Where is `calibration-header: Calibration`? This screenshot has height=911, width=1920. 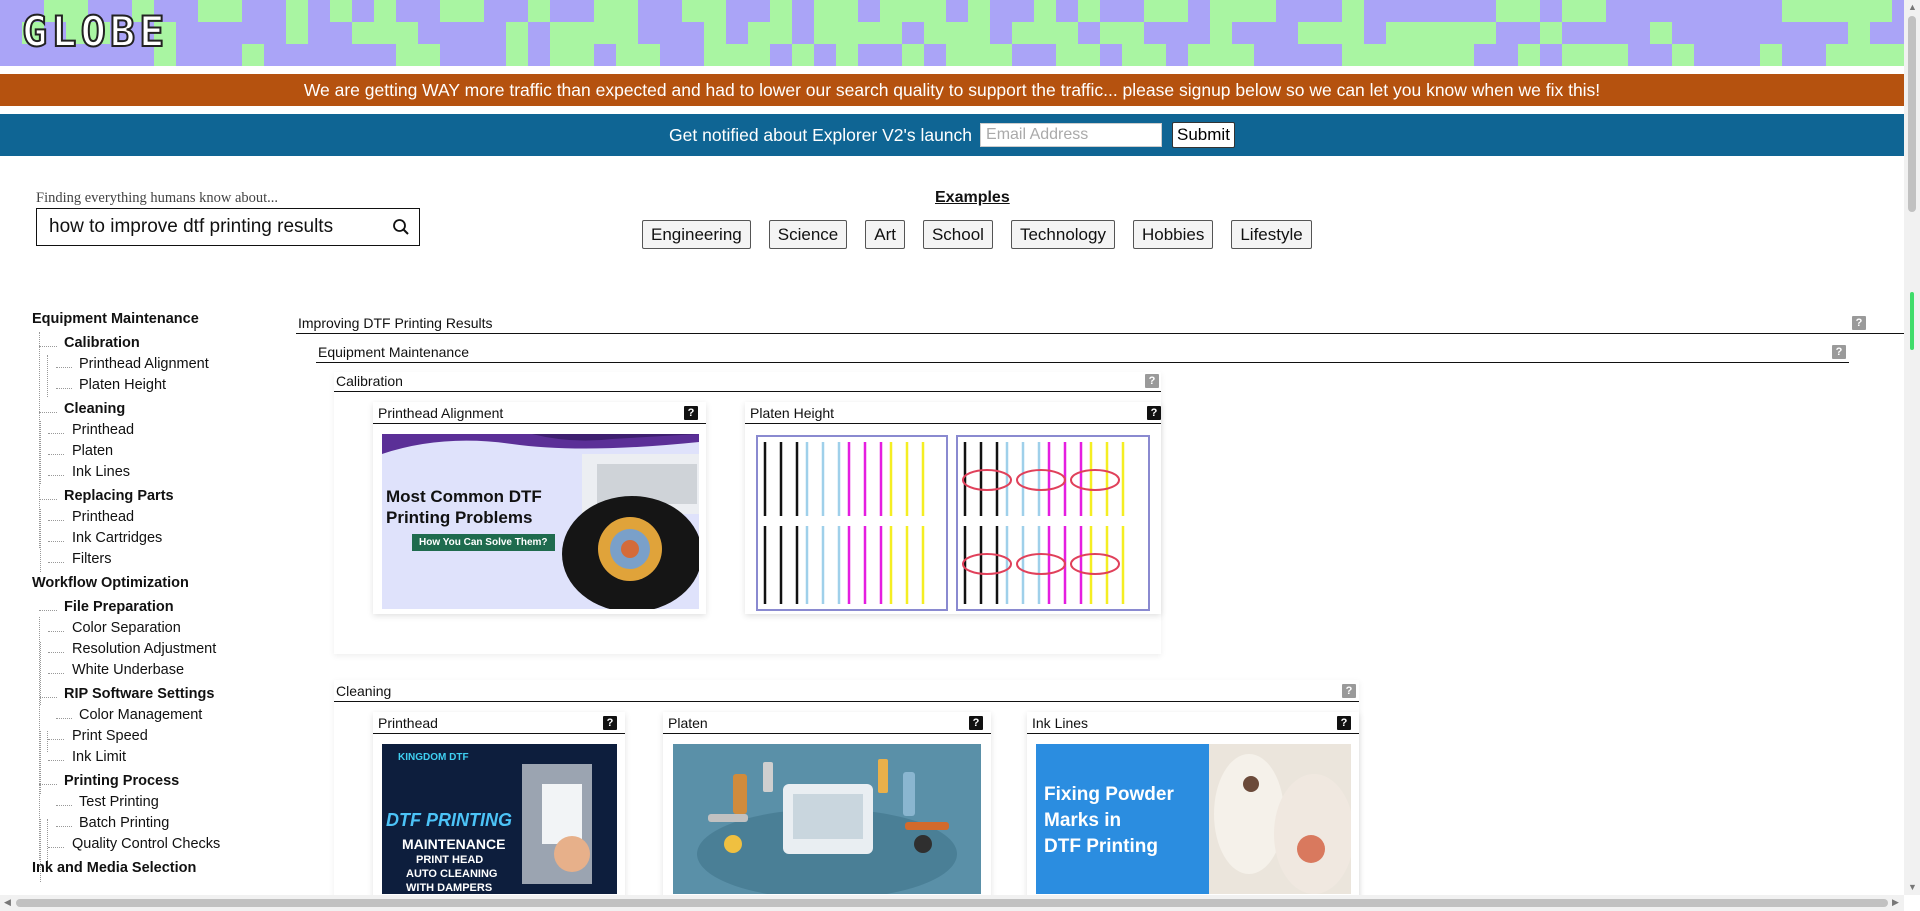 calibration-header: Calibration is located at coordinates (747, 381).